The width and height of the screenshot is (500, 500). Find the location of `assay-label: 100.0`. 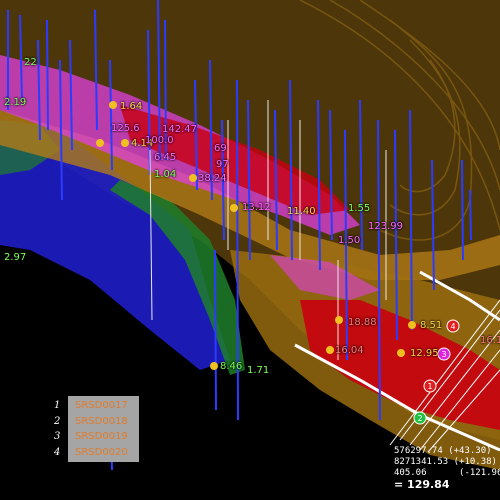

assay-label: 100.0 is located at coordinates (159, 140).